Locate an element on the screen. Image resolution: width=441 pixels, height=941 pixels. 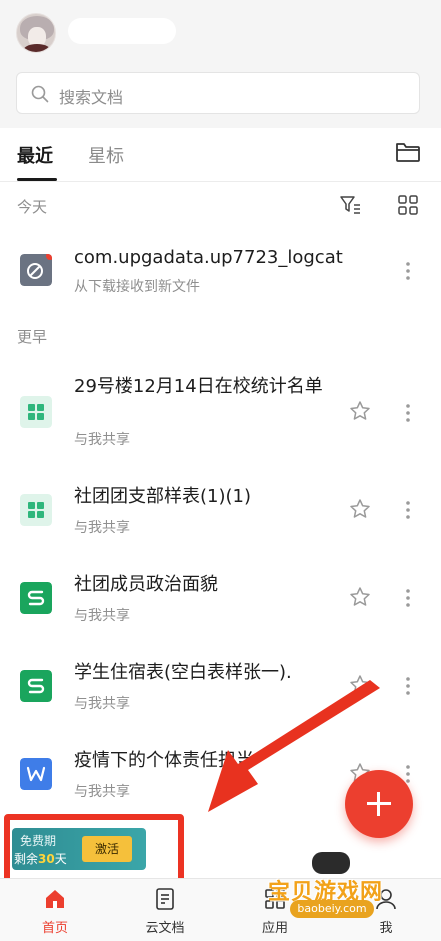
nav-label: 首页 is located at coordinates (54, 928).